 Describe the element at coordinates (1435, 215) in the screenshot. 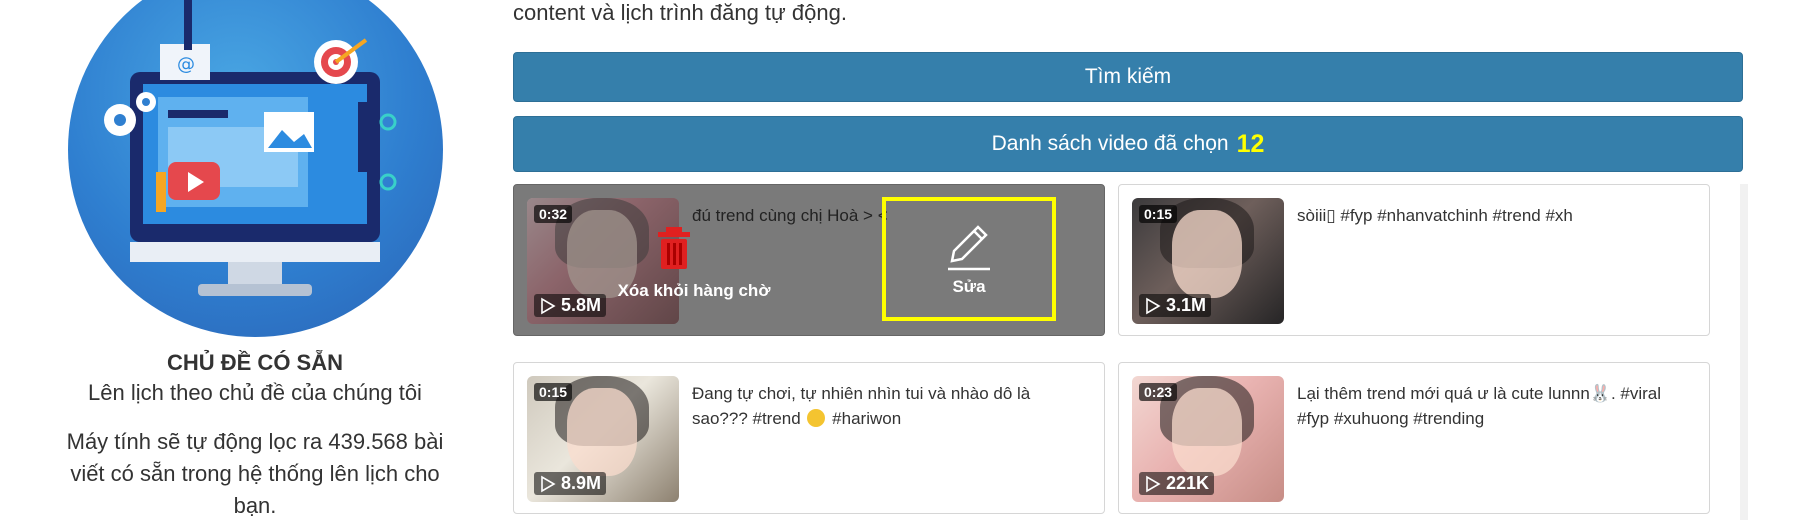

I see `video-caption: sòiii▯ #fyp #nhanvatchinh #trend #xh` at that location.